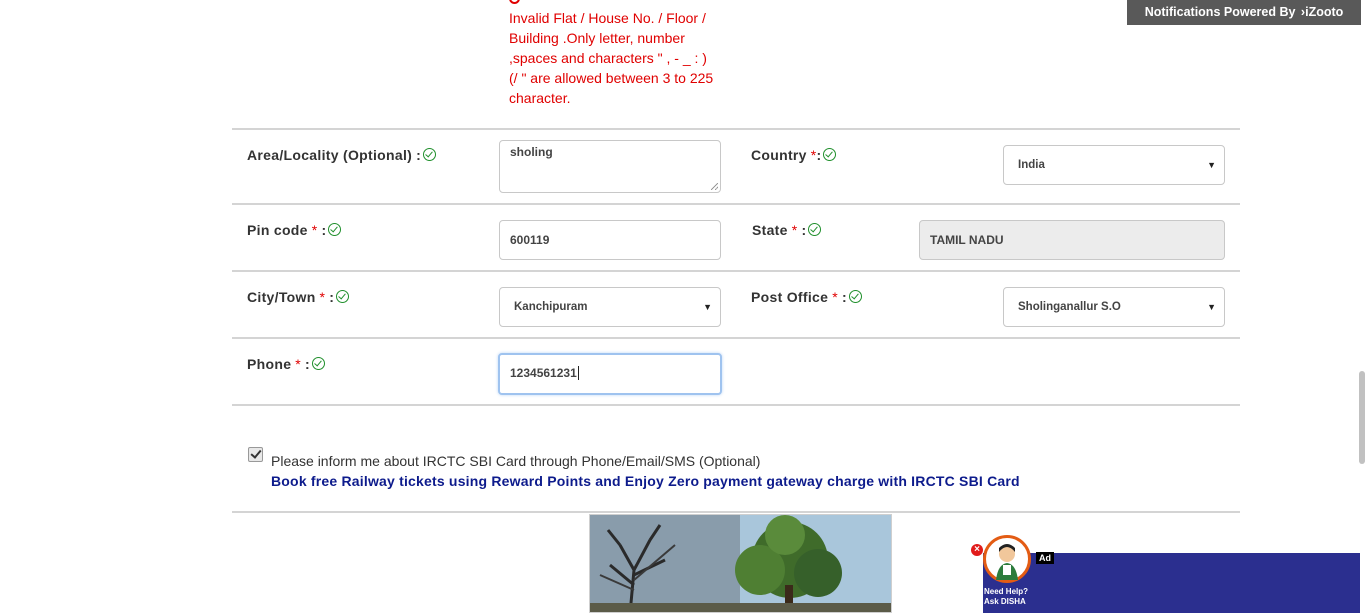 This screenshot has height=613, width=1366. What do you see at coordinates (1324, 12) in the screenshot?
I see `notification-brand: iZooto` at bounding box center [1324, 12].